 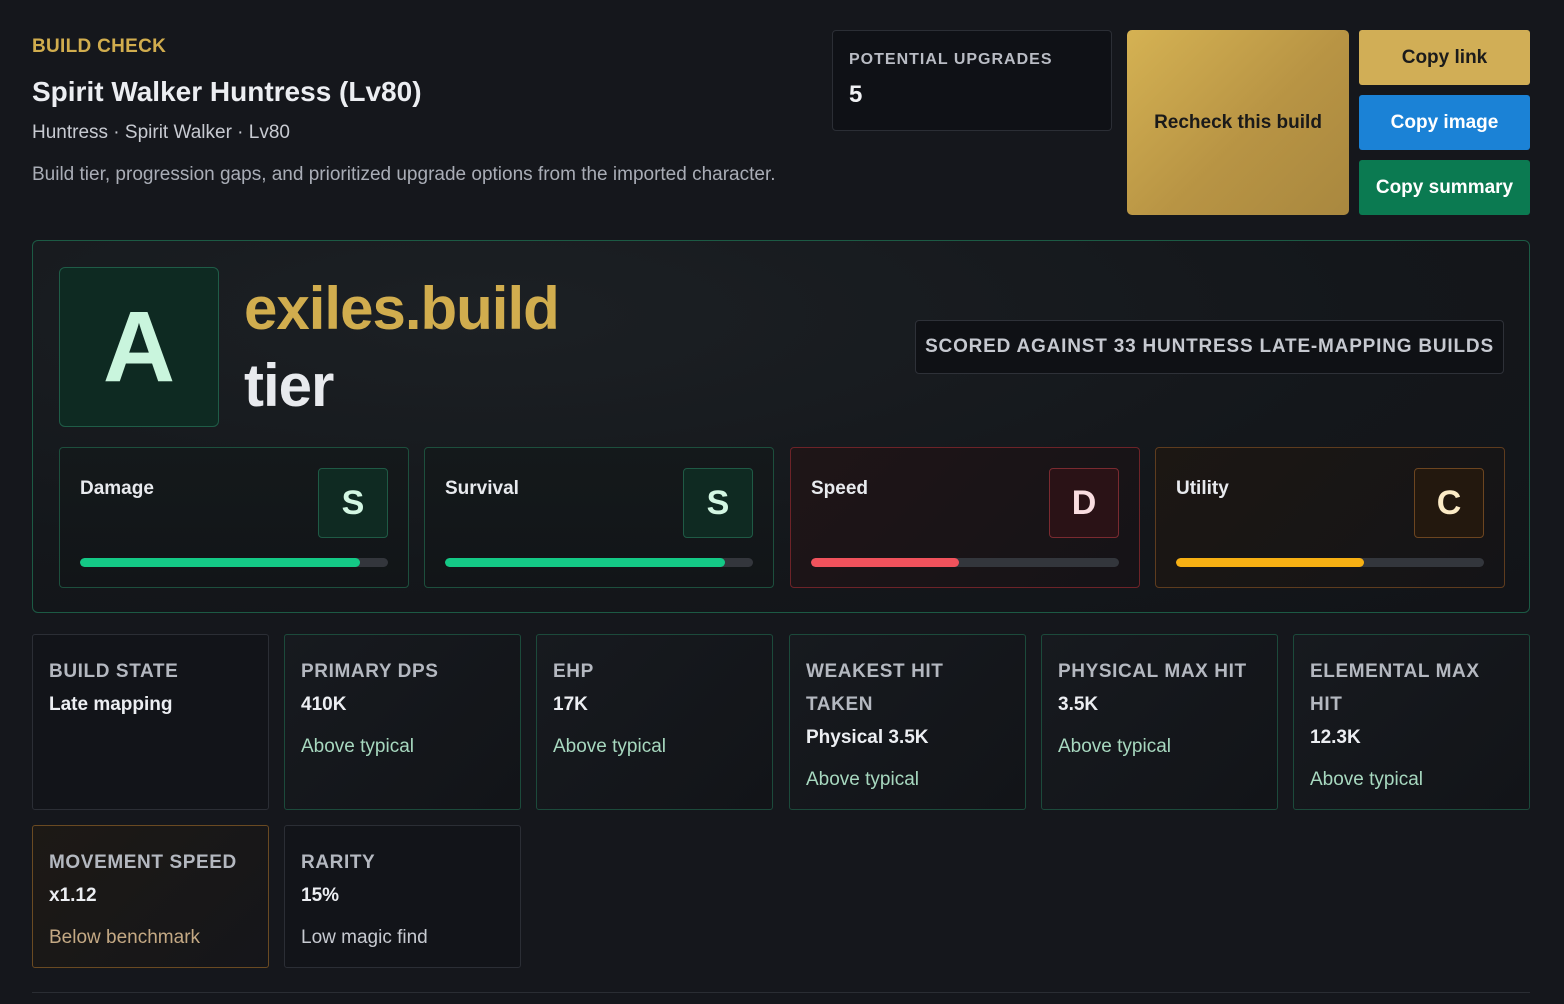 What do you see at coordinates (234, 517) in the screenshot?
I see `category-card-damage: Damage S` at bounding box center [234, 517].